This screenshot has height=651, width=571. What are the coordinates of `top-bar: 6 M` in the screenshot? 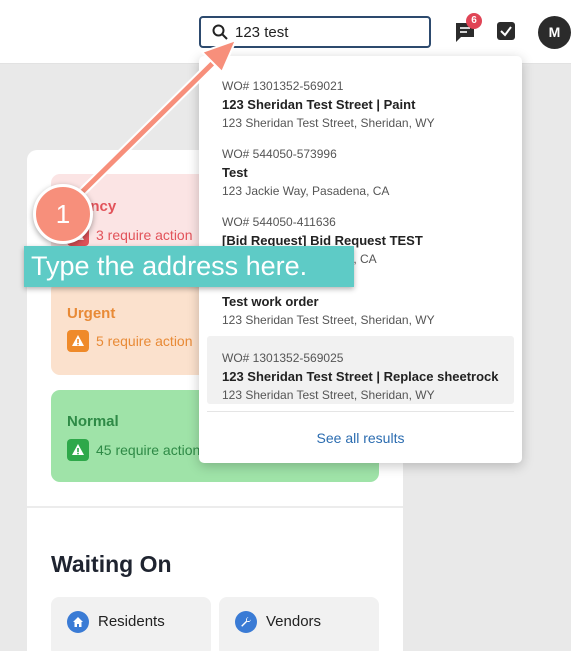 It's located at (285, 32).